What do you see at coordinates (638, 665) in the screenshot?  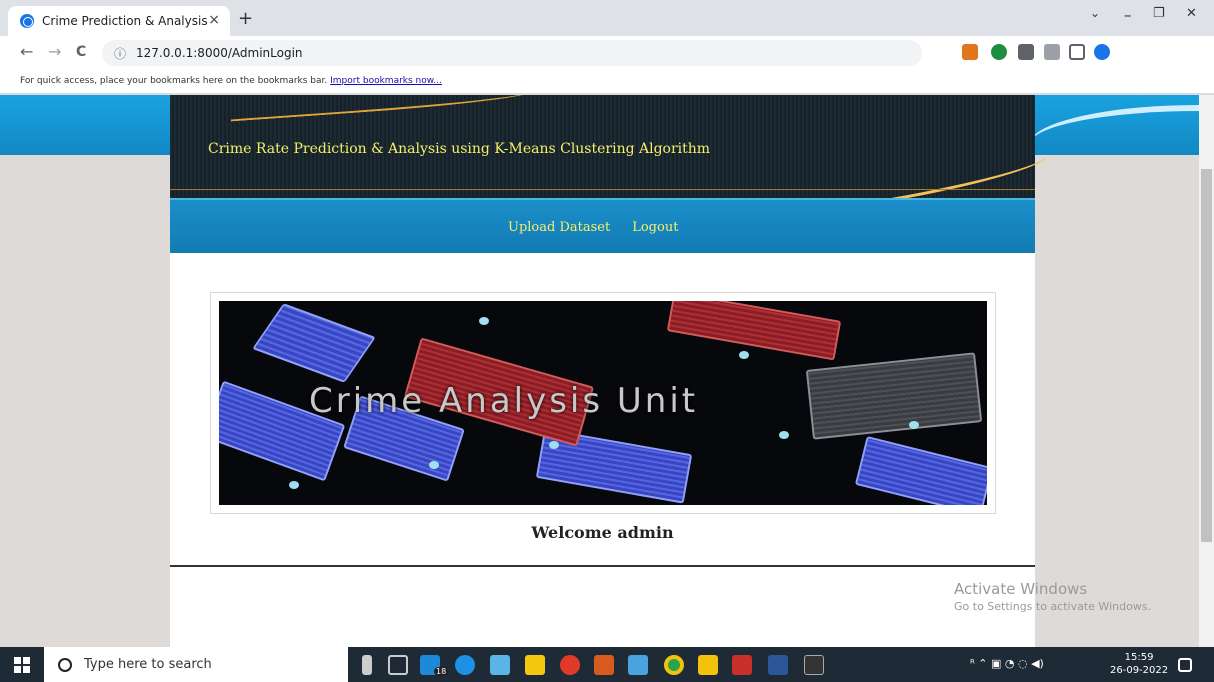 I see `app3-icon` at bounding box center [638, 665].